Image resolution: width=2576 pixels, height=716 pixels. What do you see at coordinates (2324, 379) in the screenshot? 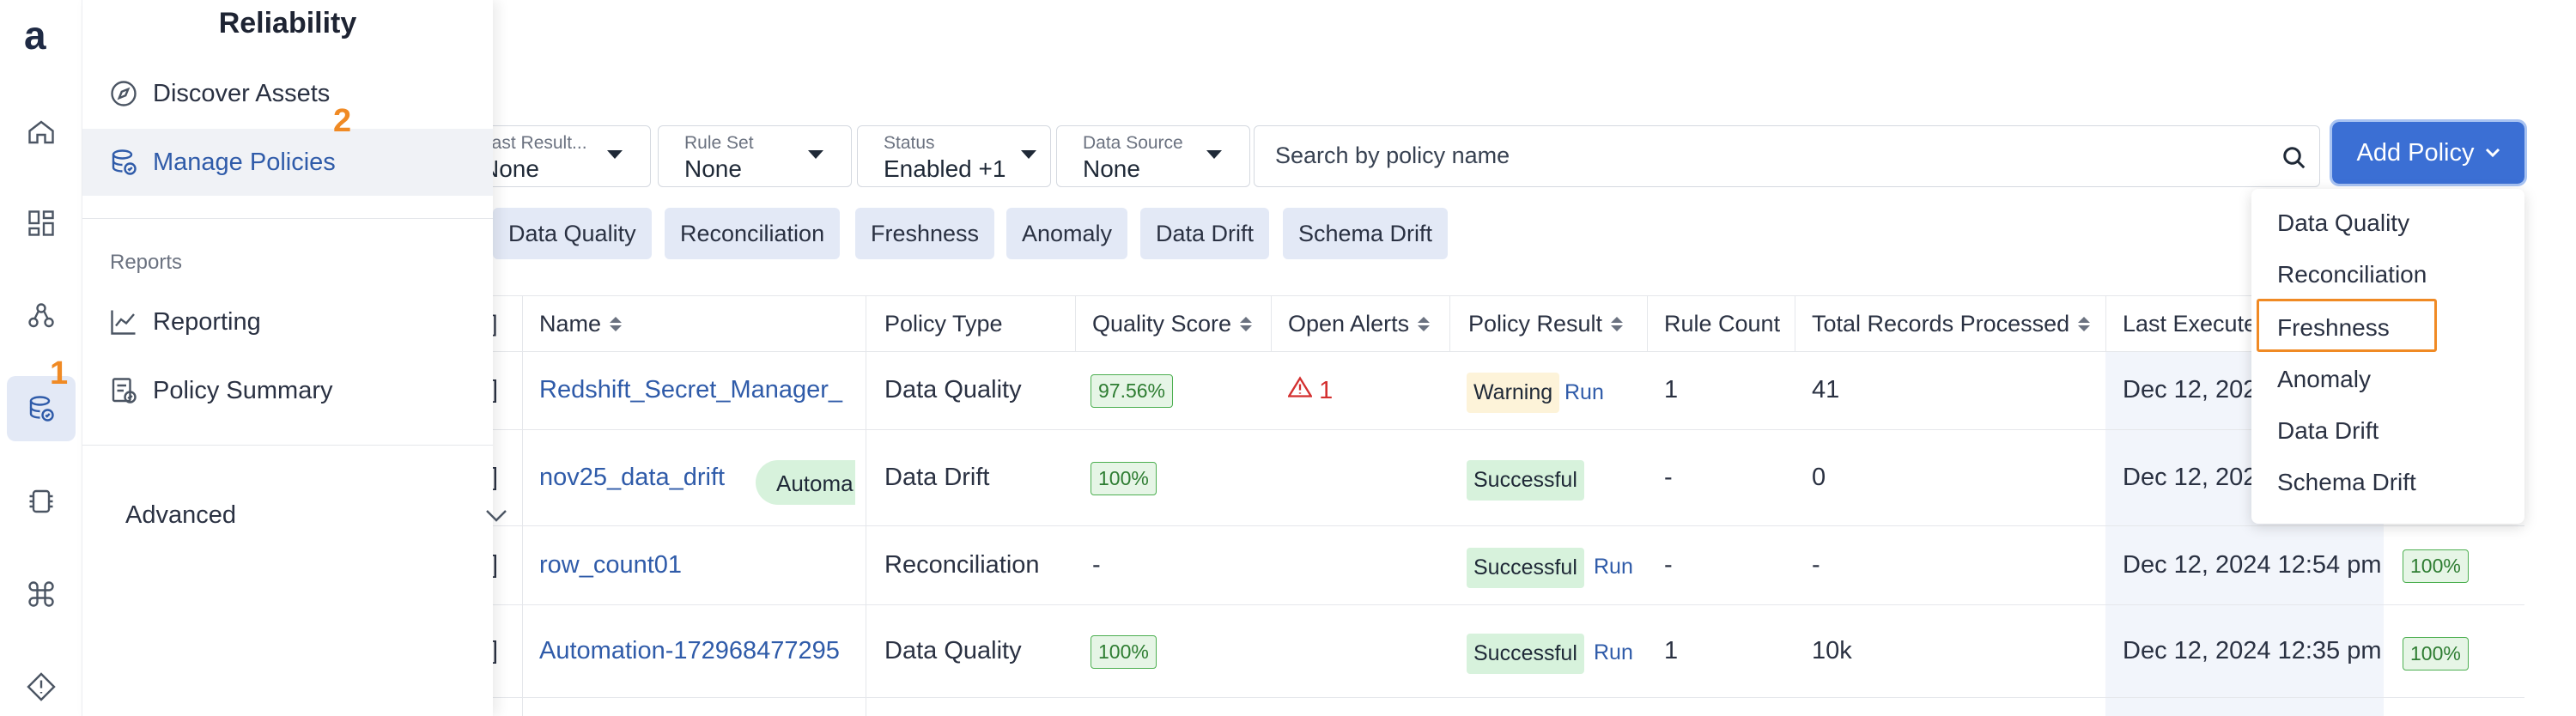
I see `menu-item-anomaly: Anomaly` at bounding box center [2324, 379].